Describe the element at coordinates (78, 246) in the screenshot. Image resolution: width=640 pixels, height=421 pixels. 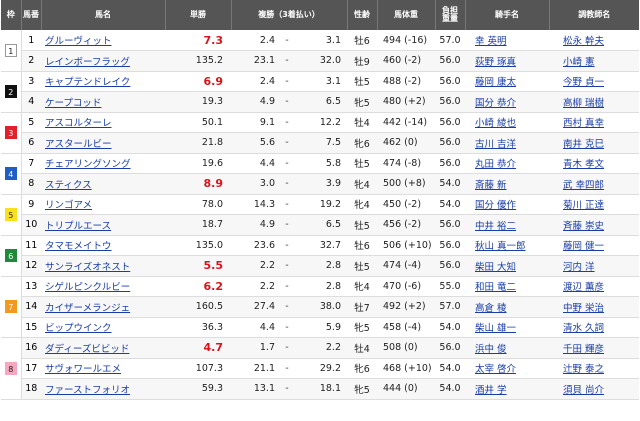
I see `horse-name-link: タマモメイトウ` at that location.